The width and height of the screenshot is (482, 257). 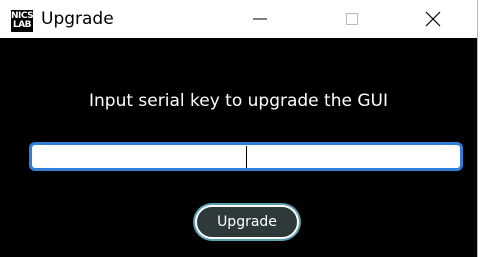 I want to click on title-bar: NICS LAB Upgrade, so click(x=238, y=19).